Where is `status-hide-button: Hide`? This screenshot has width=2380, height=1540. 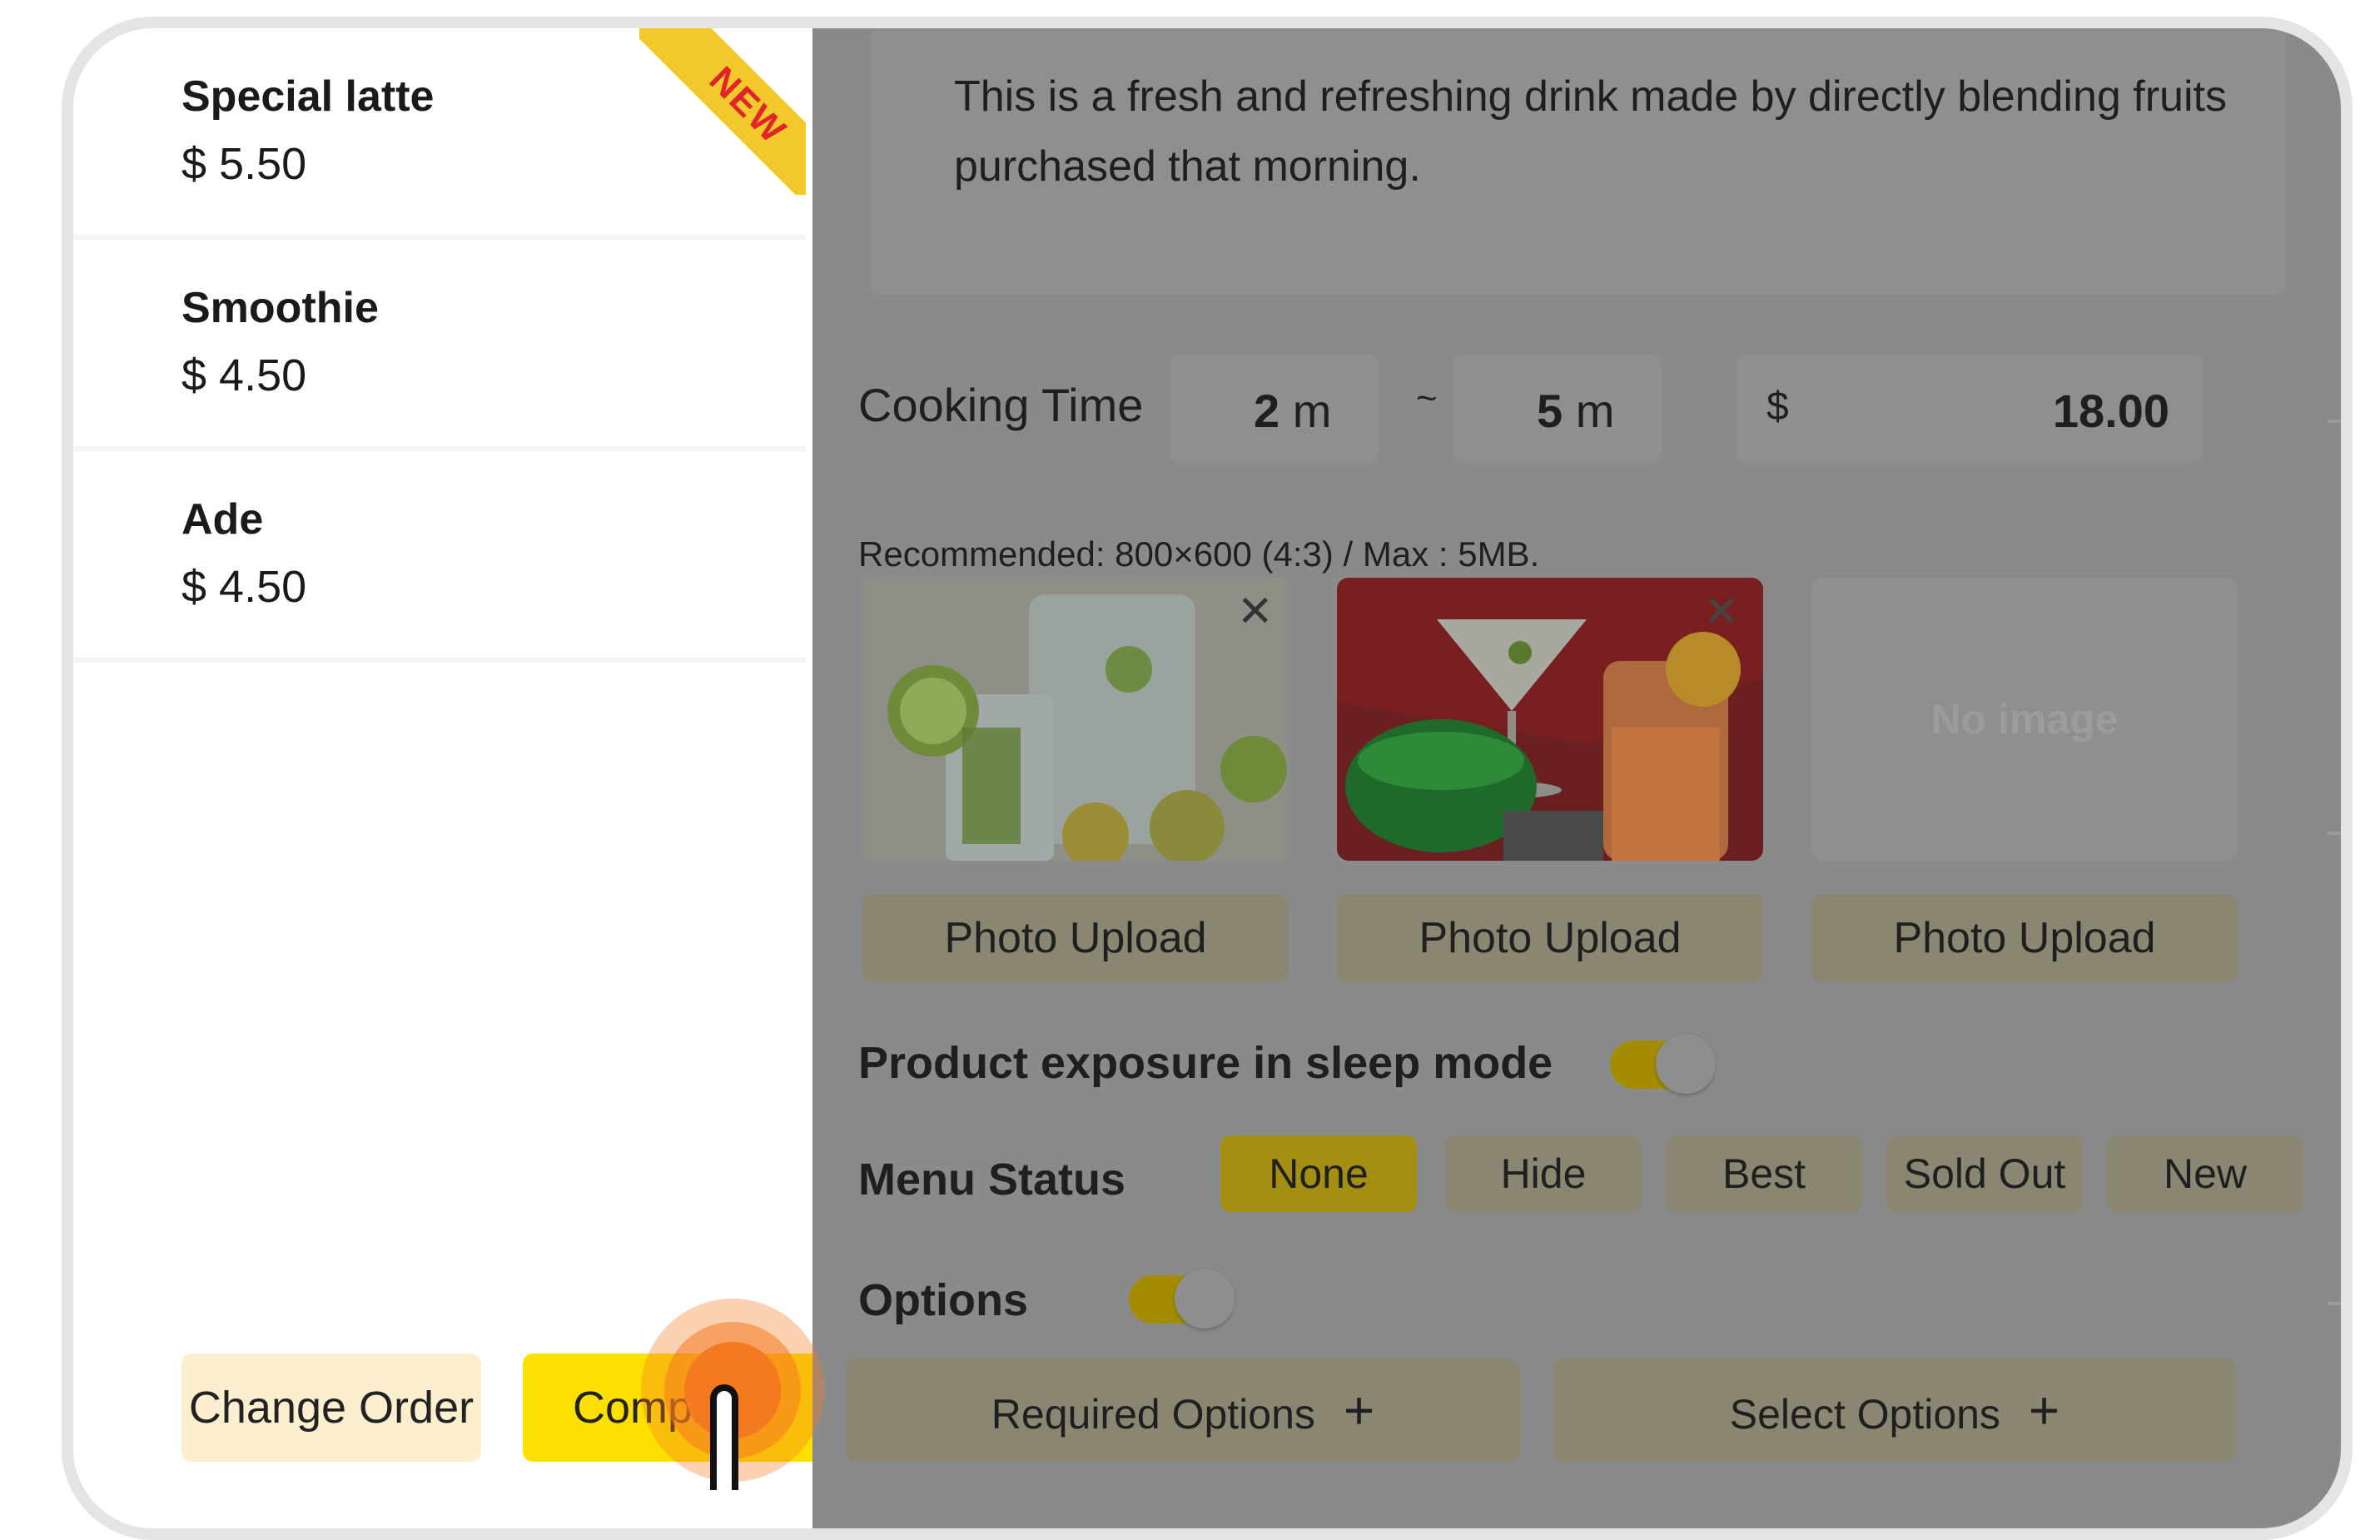
status-hide-button: Hide is located at coordinates (1543, 1174).